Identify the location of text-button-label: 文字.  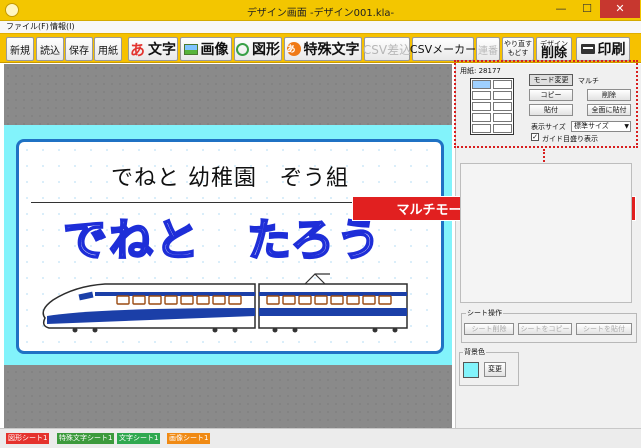
(162, 50).